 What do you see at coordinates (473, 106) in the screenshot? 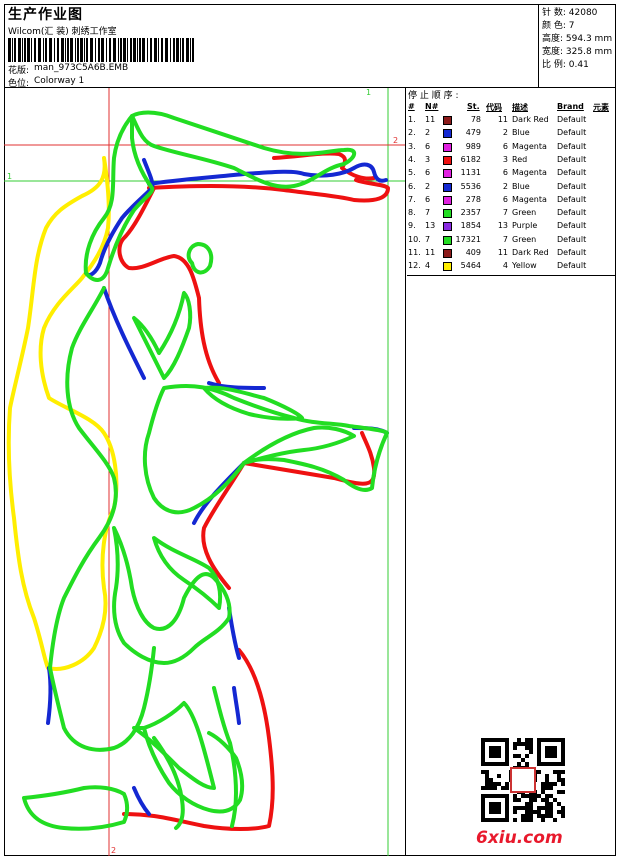
I see `col-header-st: St.` at bounding box center [473, 106].